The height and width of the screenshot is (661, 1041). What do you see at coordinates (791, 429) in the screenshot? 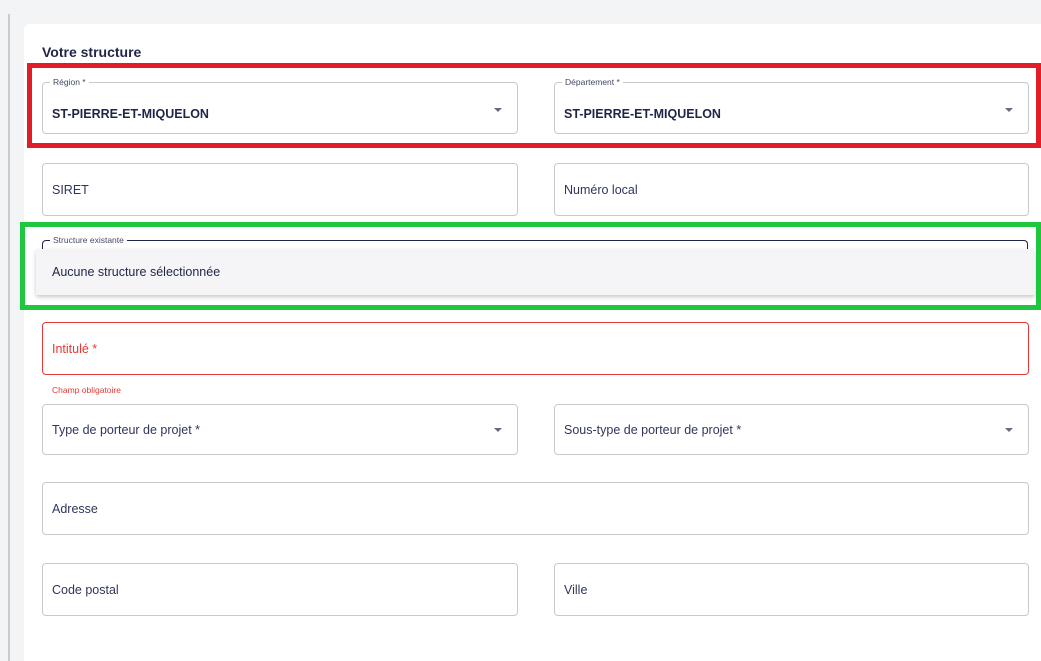
I see `sous-type-porteur-select: Sous-type de porteur de projet *` at bounding box center [791, 429].